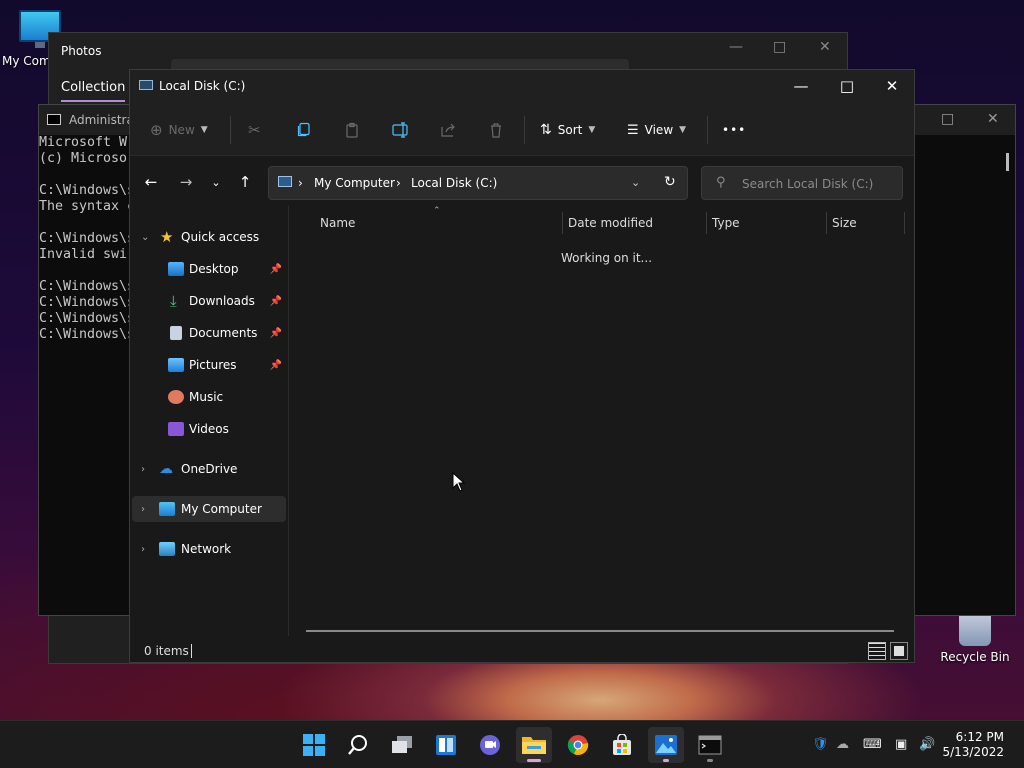 This screenshot has height=768, width=1024. What do you see at coordinates (710, 745) in the screenshot?
I see `terminal-taskbar-button` at bounding box center [710, 745].